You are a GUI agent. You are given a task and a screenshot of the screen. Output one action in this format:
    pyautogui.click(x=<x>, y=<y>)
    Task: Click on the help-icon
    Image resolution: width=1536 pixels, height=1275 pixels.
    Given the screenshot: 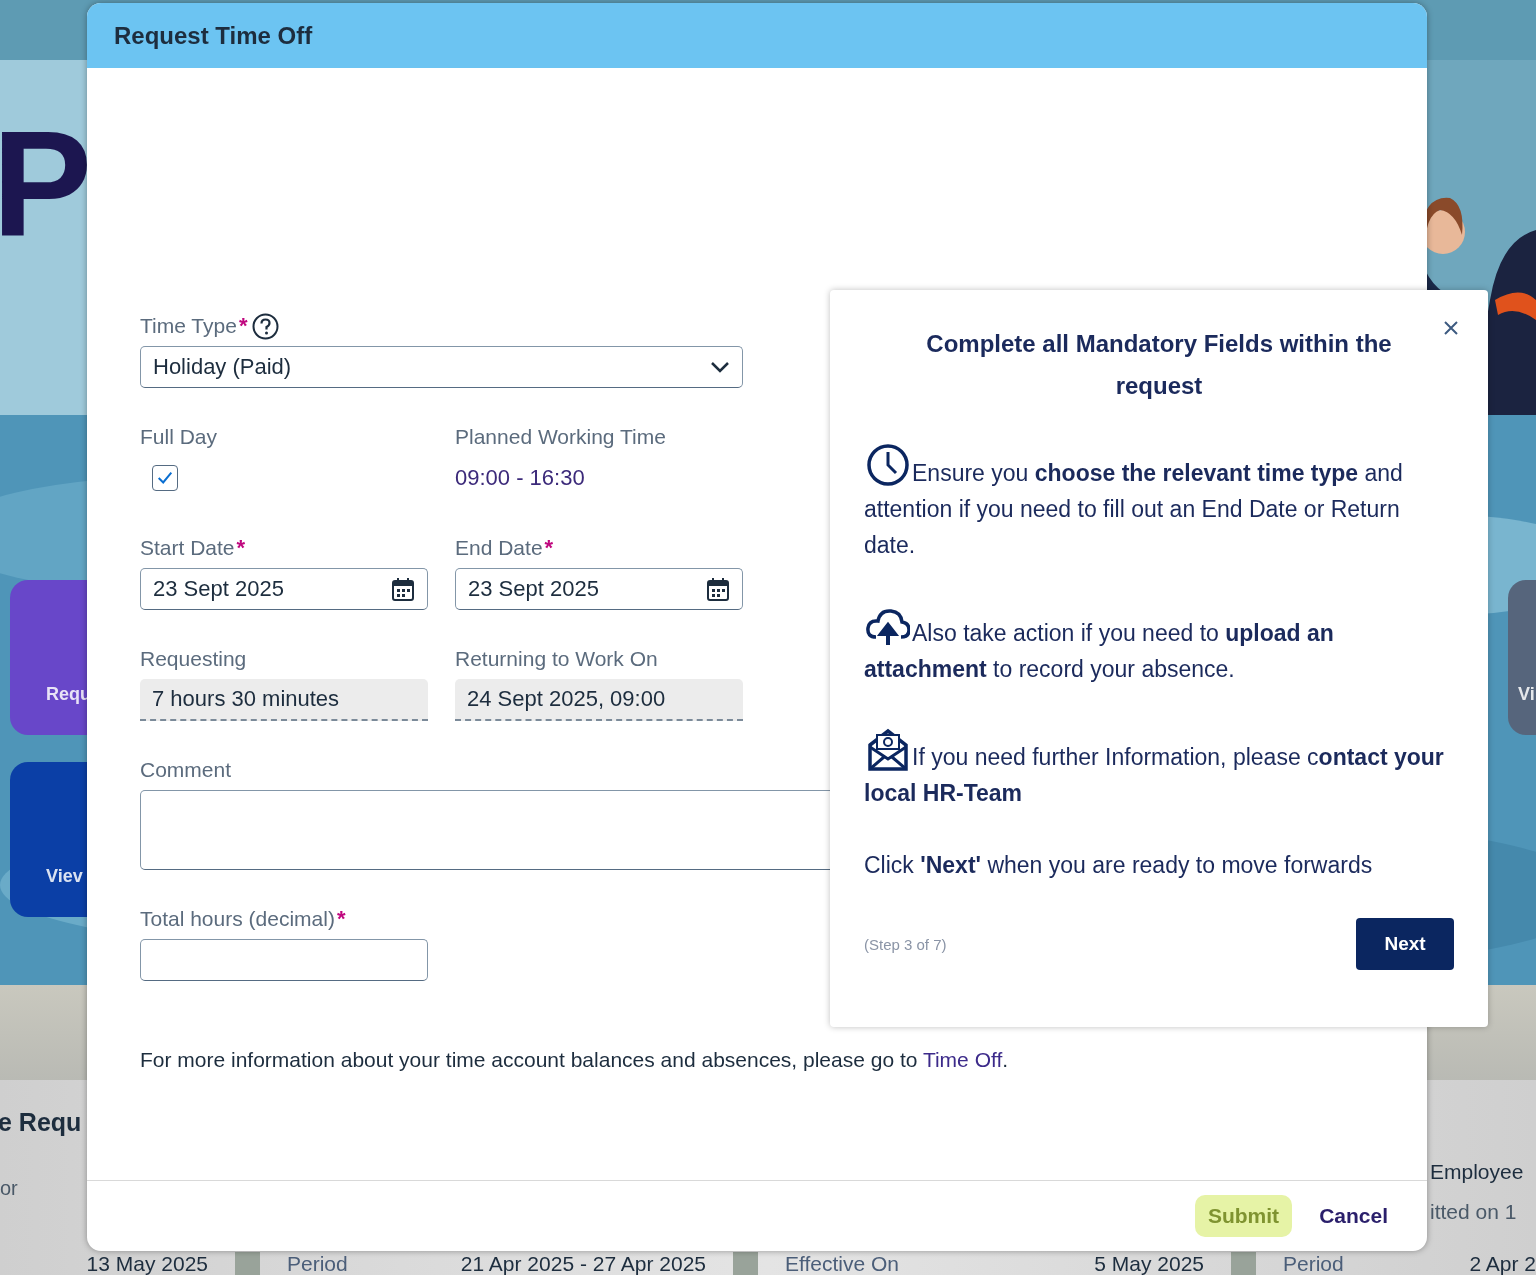 What is the action you would take?
    pyautogui.click(x=266, y=326)
    